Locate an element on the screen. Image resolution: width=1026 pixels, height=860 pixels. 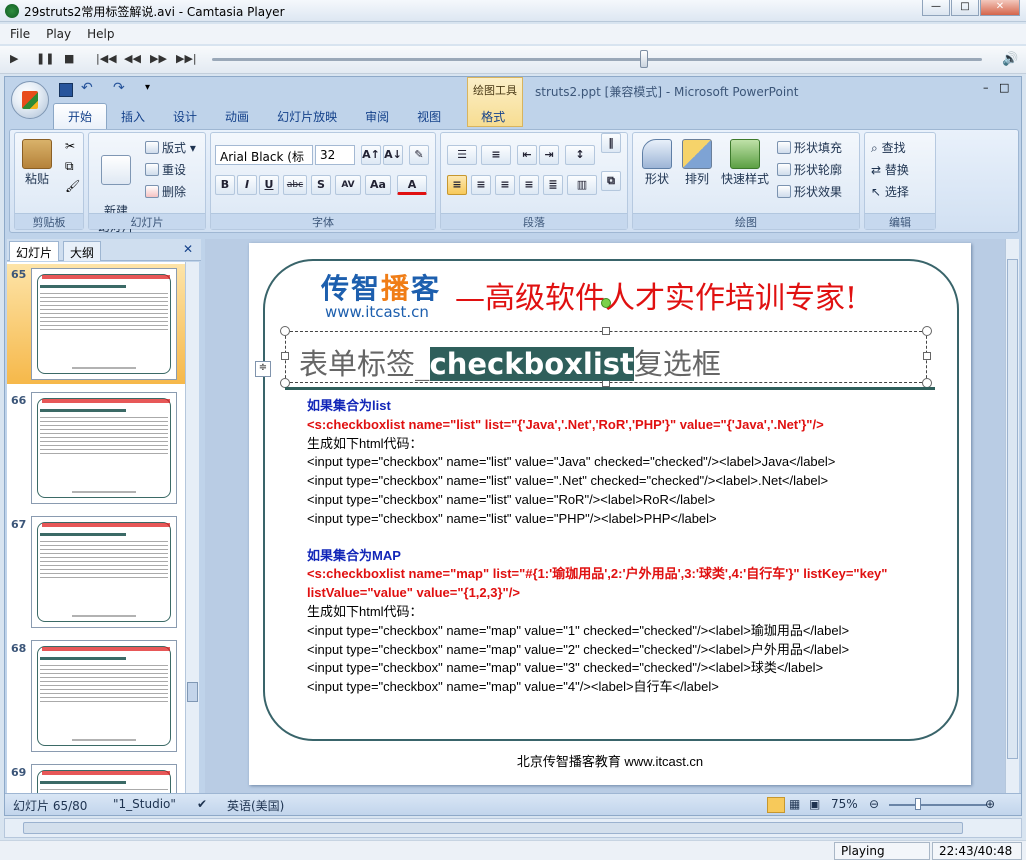
tab-slides-panel: 幻灯片 is located at coordinates (34, 251).